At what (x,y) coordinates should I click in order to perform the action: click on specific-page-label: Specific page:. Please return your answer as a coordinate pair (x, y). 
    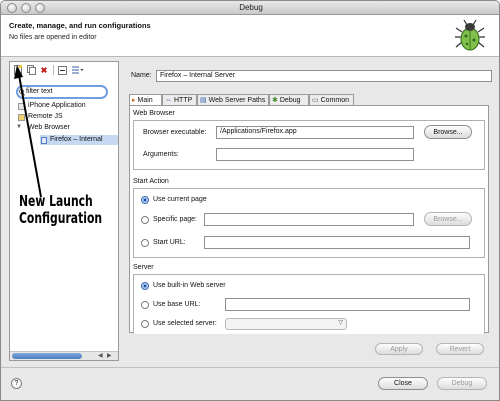
    Looking at the image, I should click on (175, 219).